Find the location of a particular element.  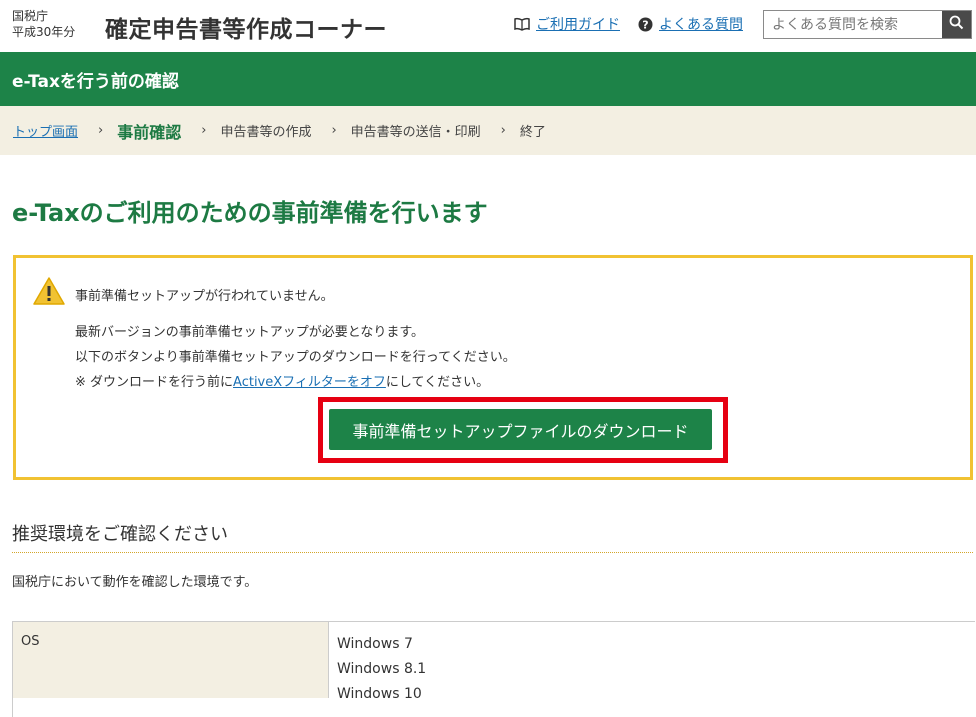

search-button is located at coordinates (956, 24).